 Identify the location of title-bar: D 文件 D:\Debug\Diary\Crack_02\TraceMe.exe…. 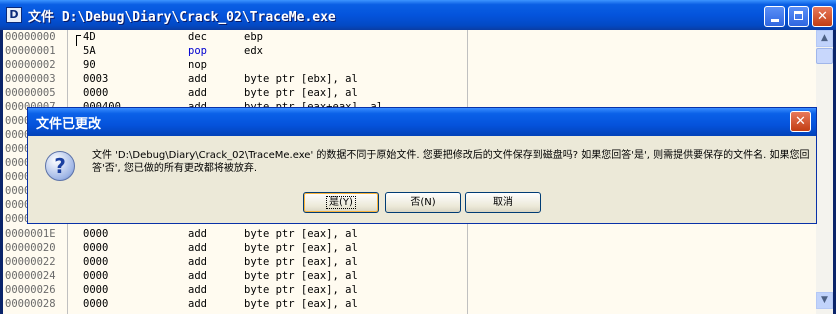
(418, 15).